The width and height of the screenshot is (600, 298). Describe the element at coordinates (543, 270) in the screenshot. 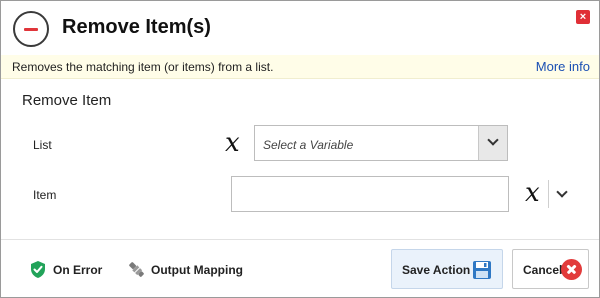

I see `cancel-label: Cancel` at that location.